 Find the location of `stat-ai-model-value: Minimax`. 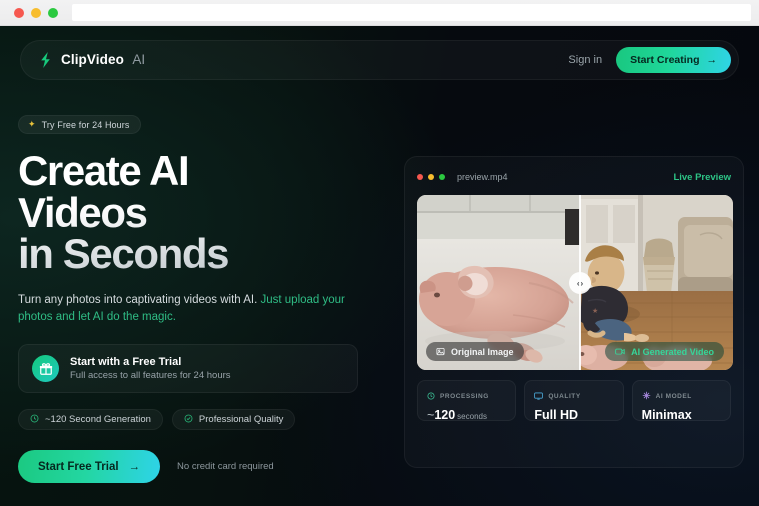

stat-ai-model-value: Minimax is located at coordinates (666, 415).